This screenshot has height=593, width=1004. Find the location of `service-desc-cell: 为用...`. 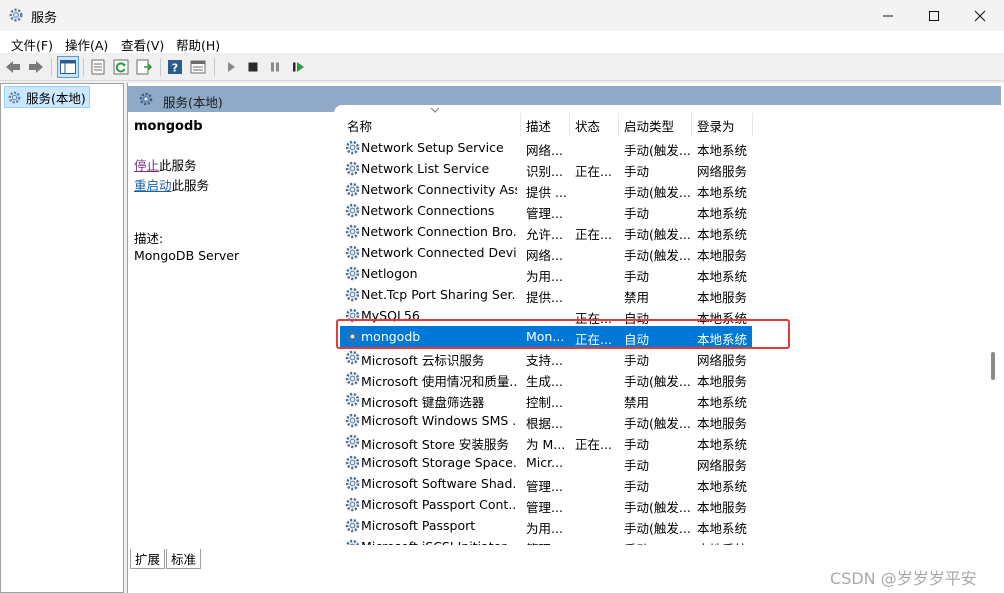

service-desc-cell: 为用... is located at coordinates (544, 276).